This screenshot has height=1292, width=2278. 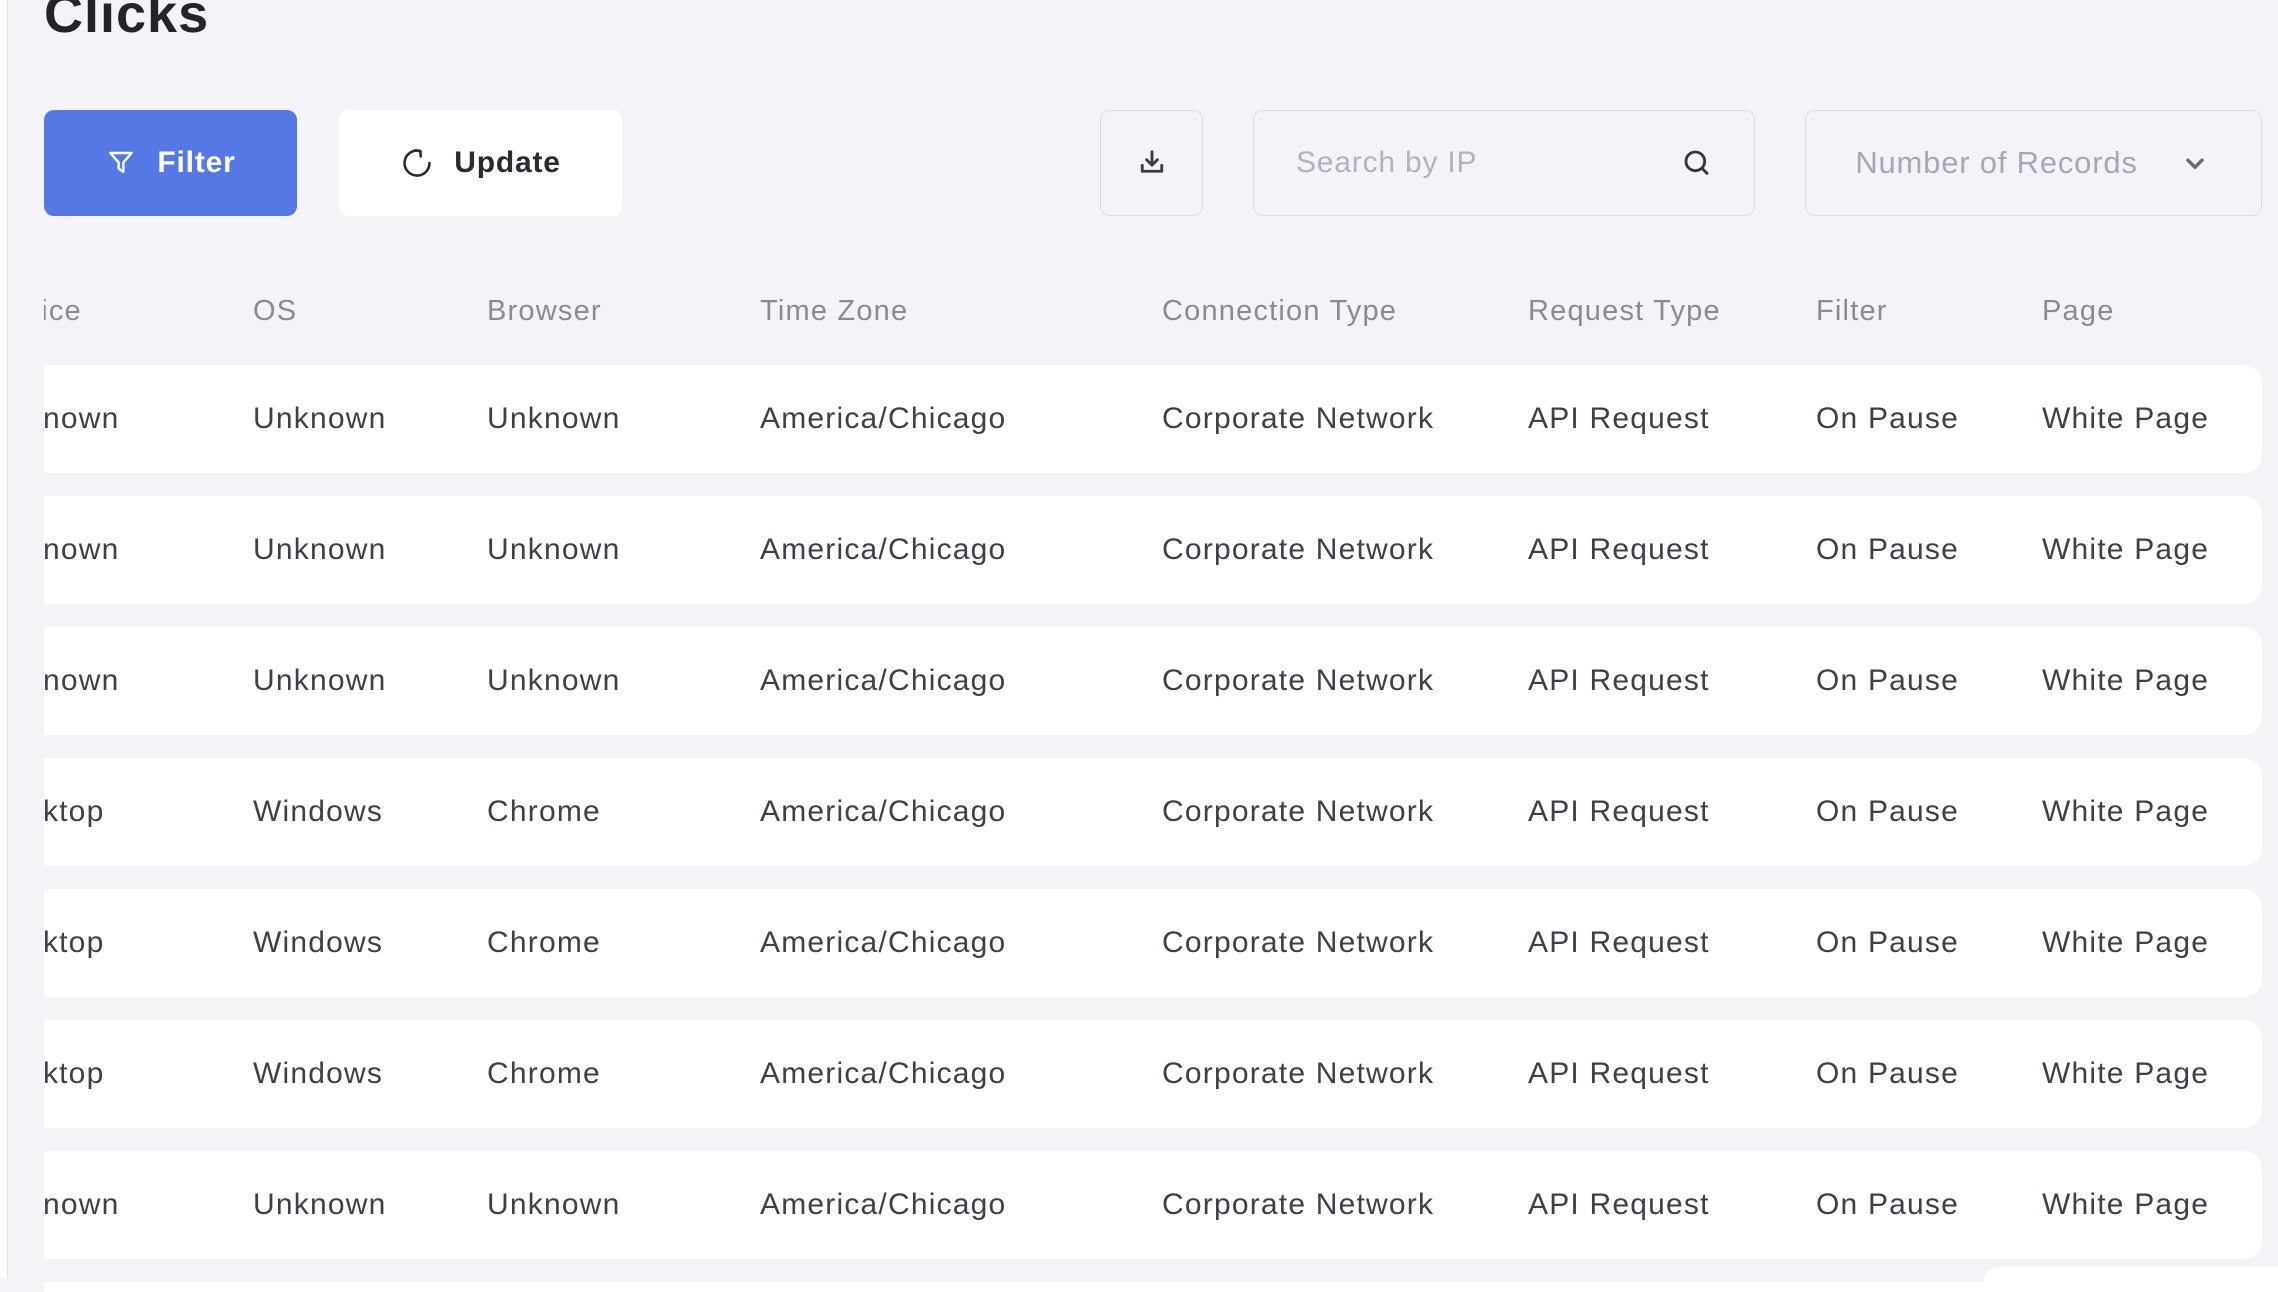 I want to click on table-row-partial, so click(x=1153, y=1287).